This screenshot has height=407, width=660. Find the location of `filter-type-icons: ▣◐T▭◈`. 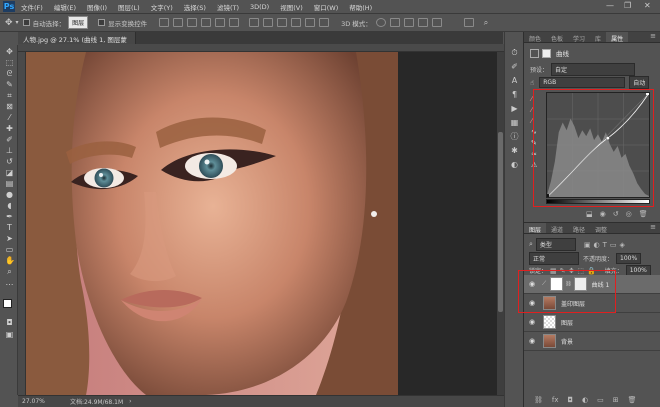

filter-type-icons: ▣◐T▭◈ is located at coordinates (606, 245).